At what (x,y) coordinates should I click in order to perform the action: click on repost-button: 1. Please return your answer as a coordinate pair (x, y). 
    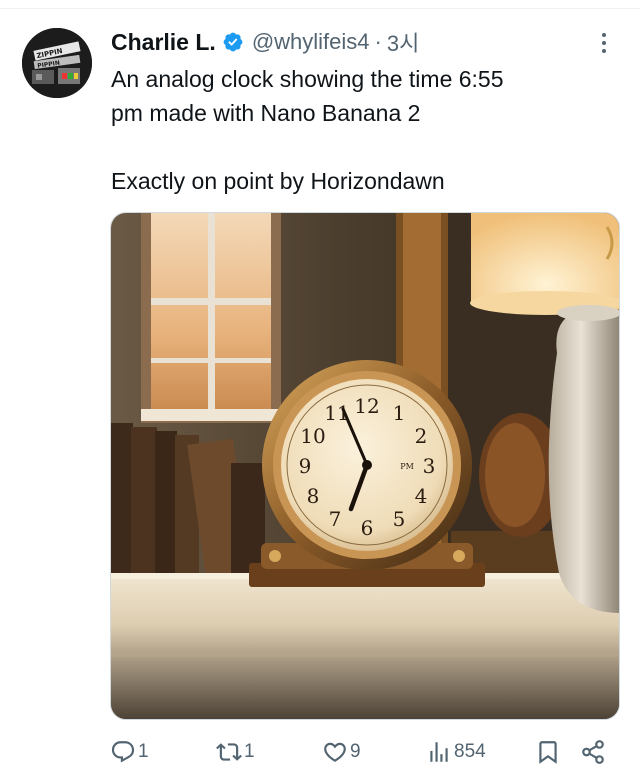
    Looking at the image, I should click on (235, 752).